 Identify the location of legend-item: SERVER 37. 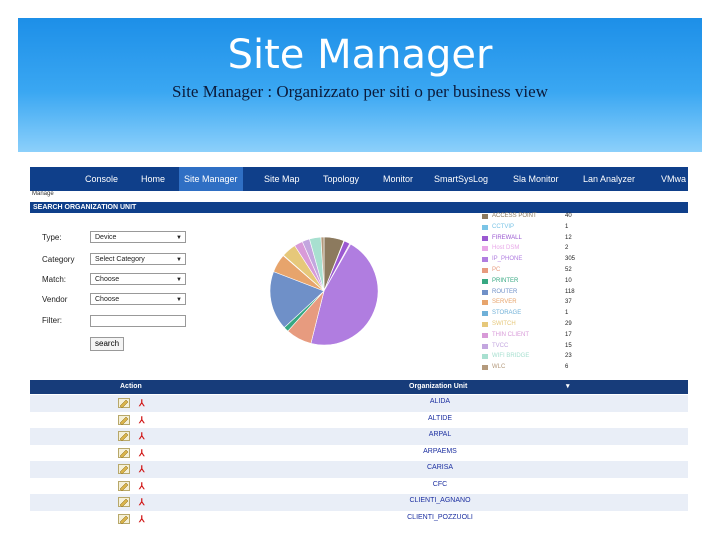
(544, 304).